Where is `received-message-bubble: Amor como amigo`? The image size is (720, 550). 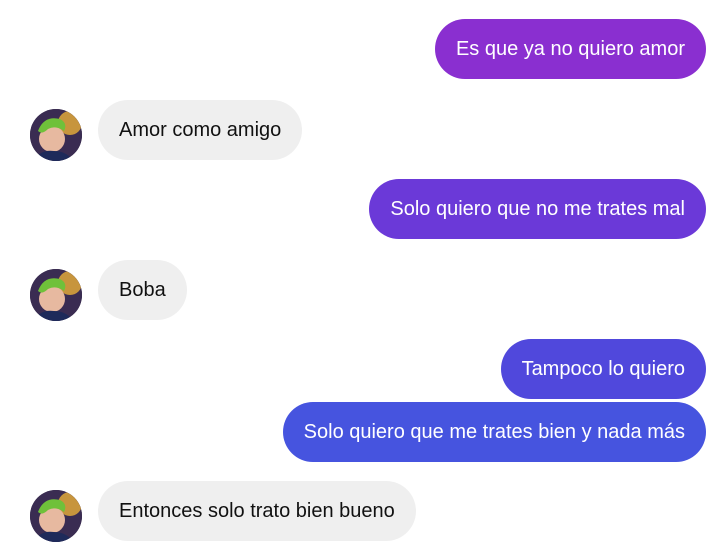
received-message-bubble: Amor como amigo is located at coordinates (200, 130).